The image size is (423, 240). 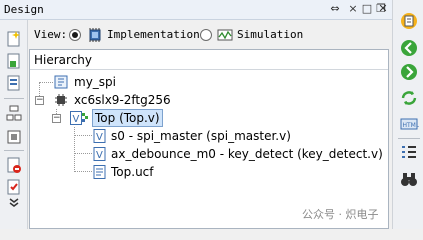 What do you see at coordinates (95, 82) in the screenshot?
I see `tree-node-label: my_spi` at bounding box center [95, 82].